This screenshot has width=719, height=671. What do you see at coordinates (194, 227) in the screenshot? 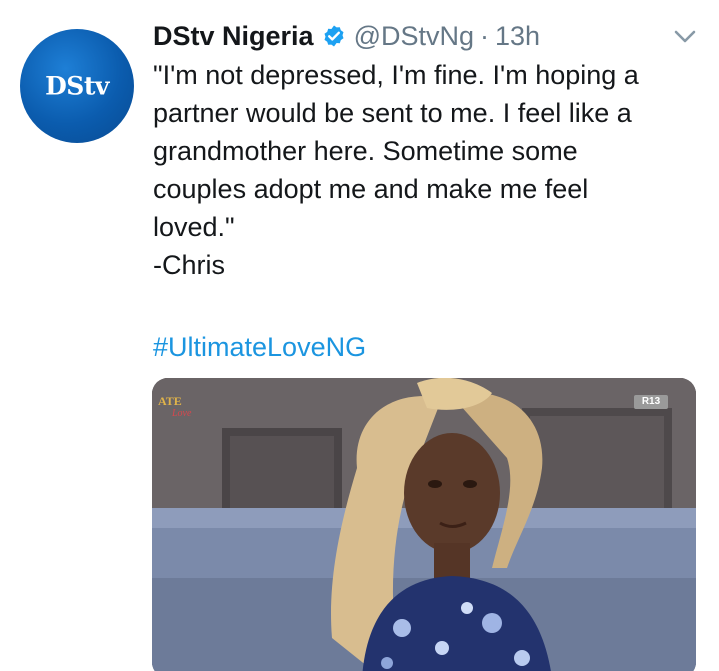
I see `tweet-text-line: loved."` at bounding box center [194, 227].